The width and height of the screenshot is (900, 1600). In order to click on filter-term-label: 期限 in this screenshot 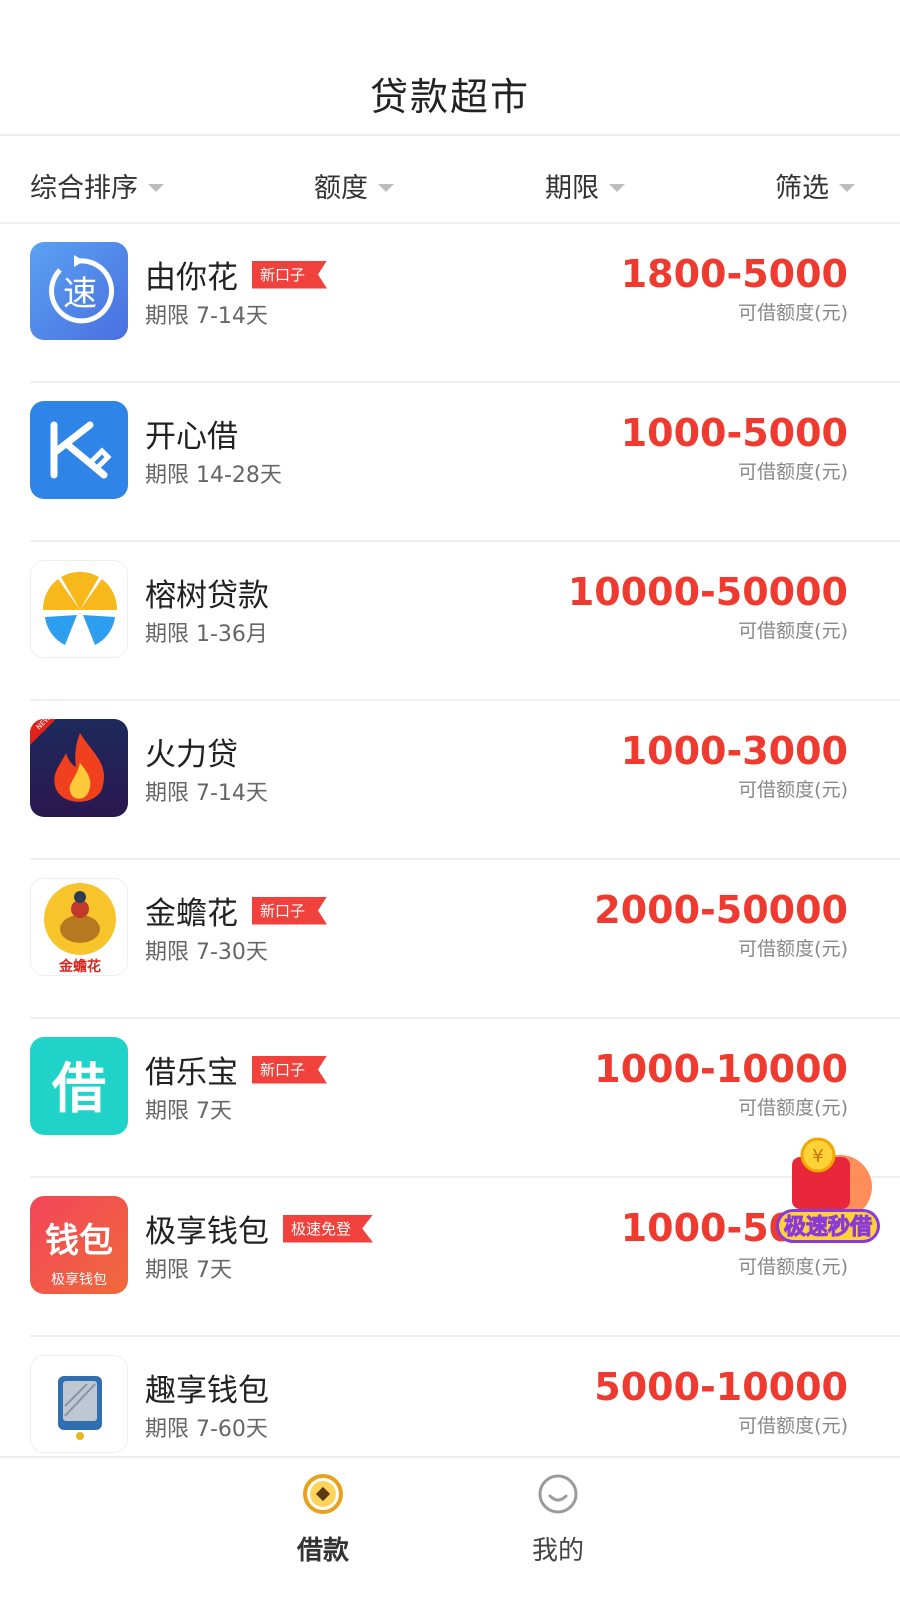, I will do `click(572, 188)`.